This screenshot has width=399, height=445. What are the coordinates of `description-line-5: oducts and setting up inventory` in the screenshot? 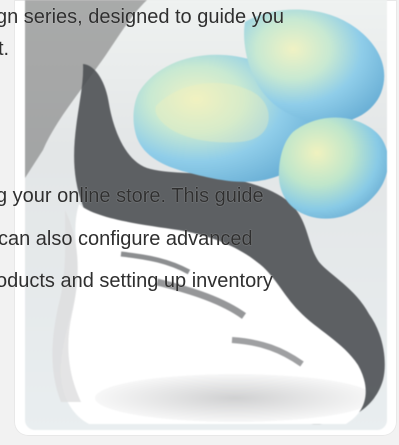 It's located at (136, 281).